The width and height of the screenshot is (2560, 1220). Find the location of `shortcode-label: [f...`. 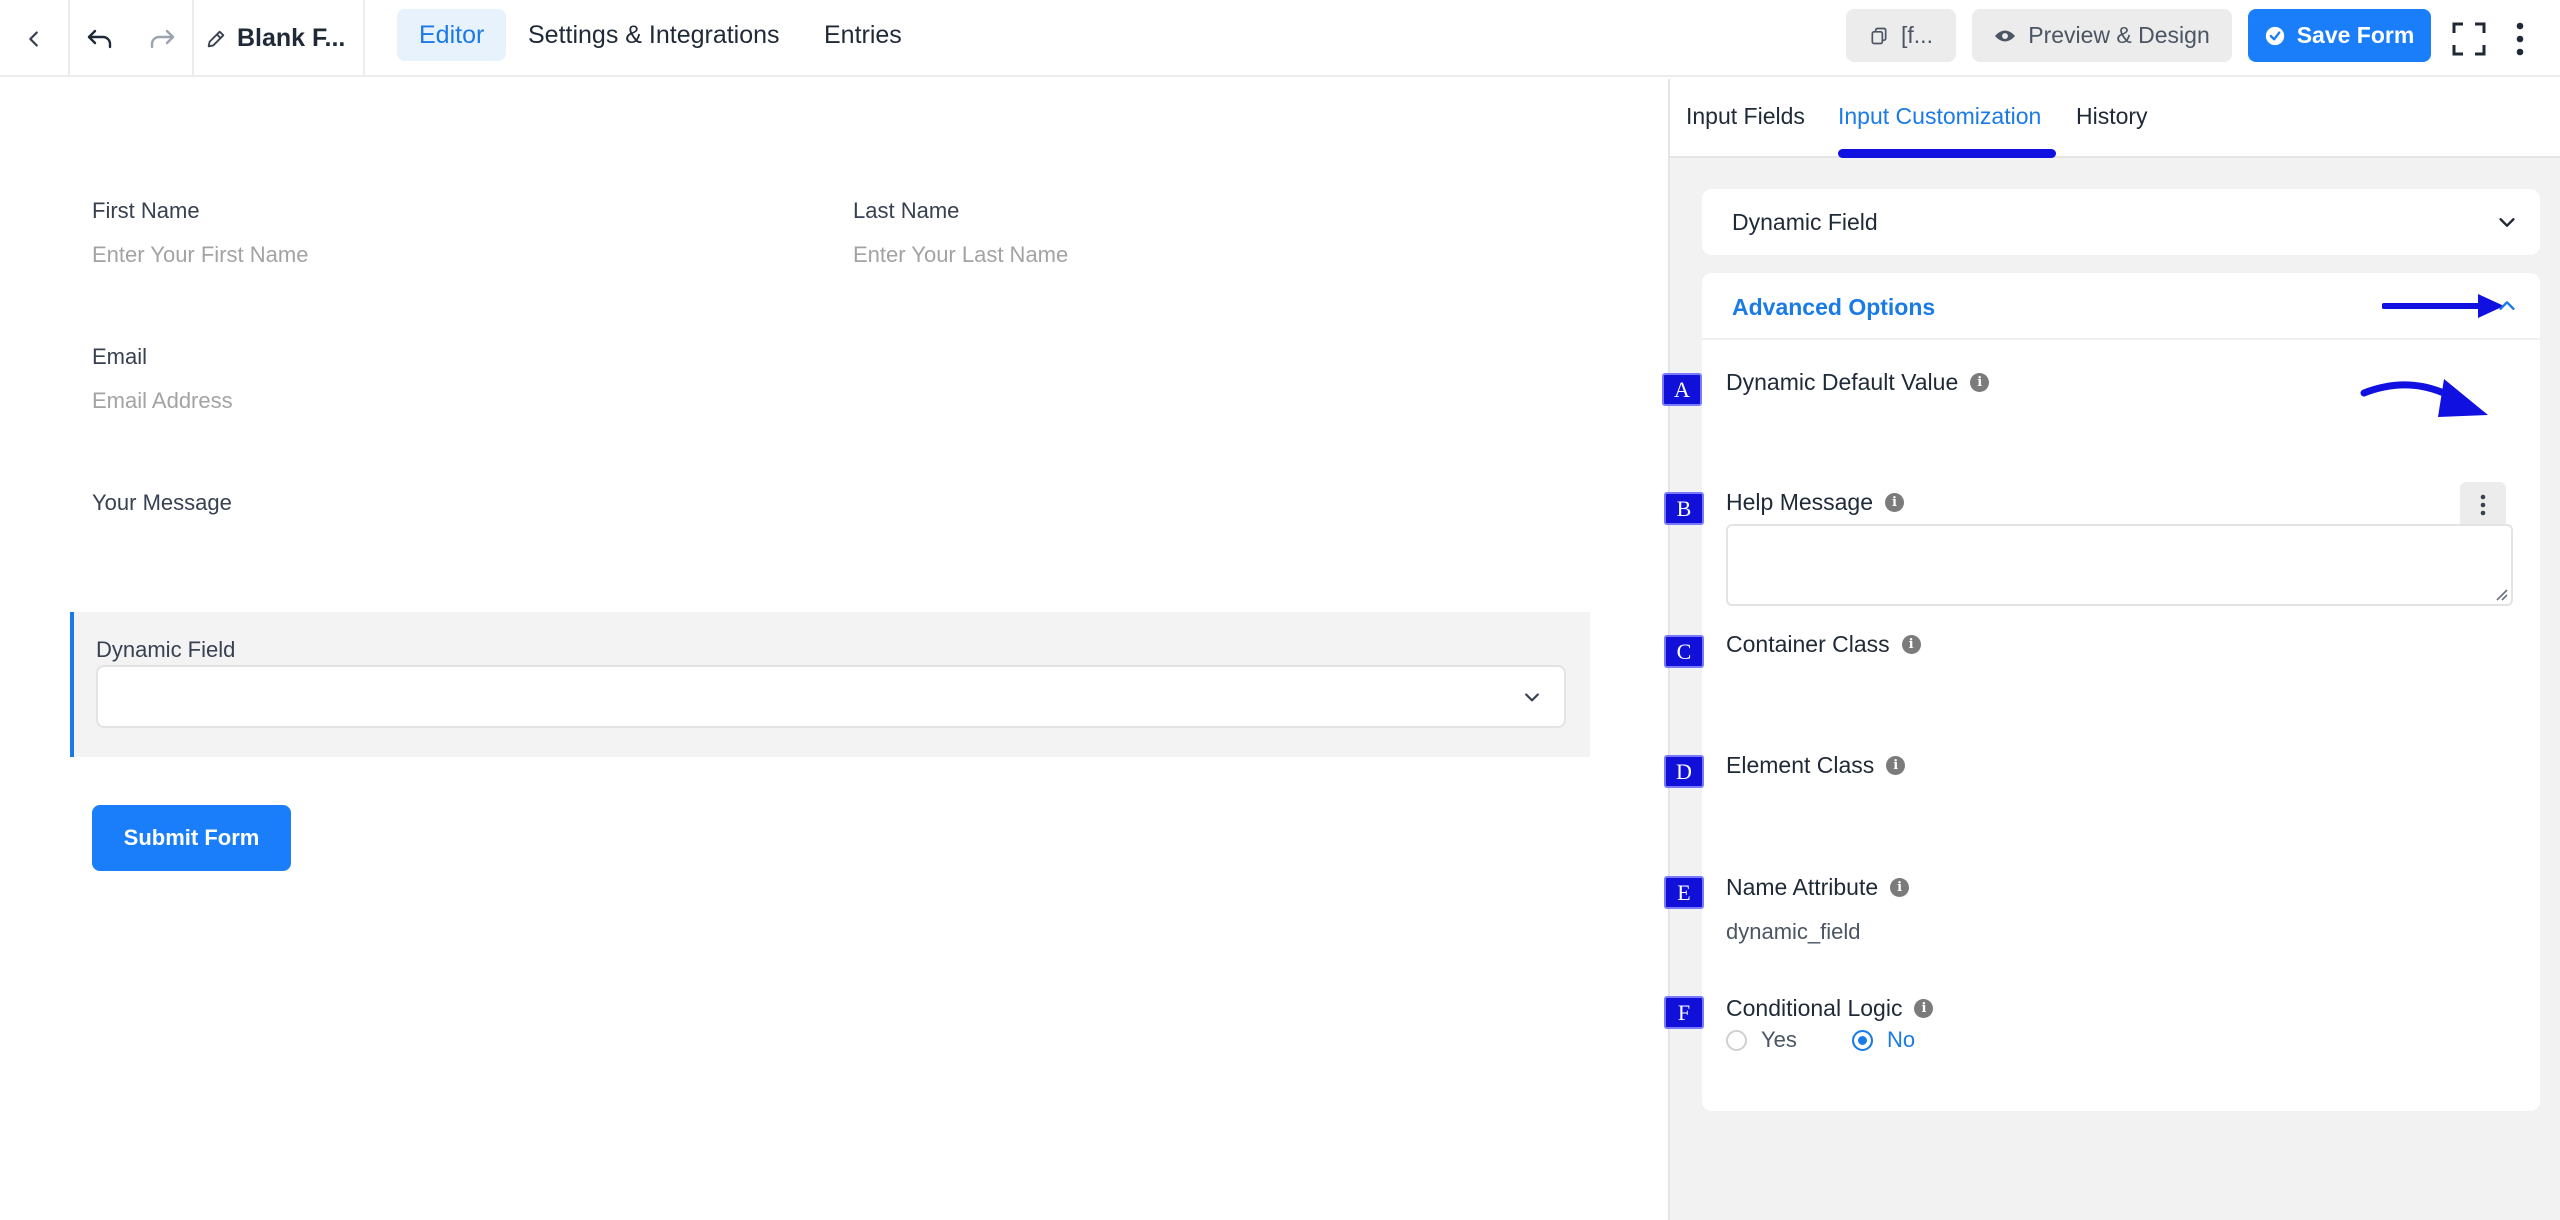

shortcode-label: [f... is located at coordinates (1917, 35).